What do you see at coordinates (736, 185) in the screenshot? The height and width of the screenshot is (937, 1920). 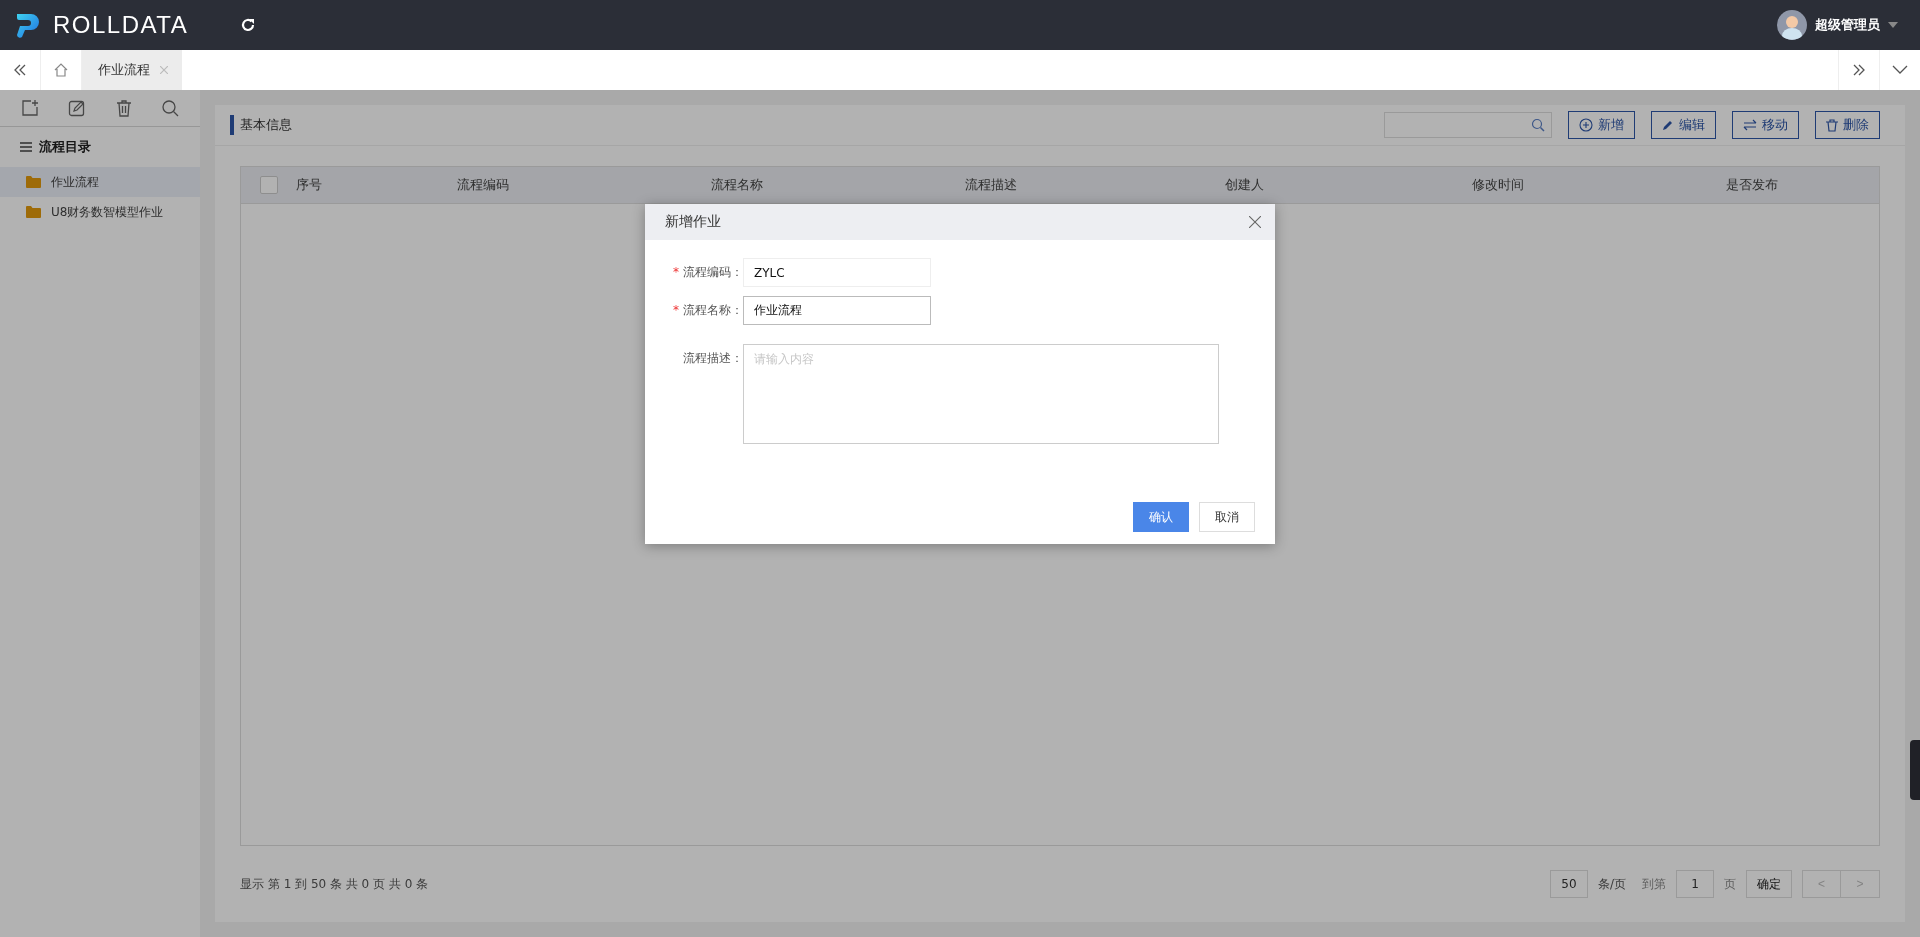 I see `column-header: 流程名称` at bounding box center [736, 185].